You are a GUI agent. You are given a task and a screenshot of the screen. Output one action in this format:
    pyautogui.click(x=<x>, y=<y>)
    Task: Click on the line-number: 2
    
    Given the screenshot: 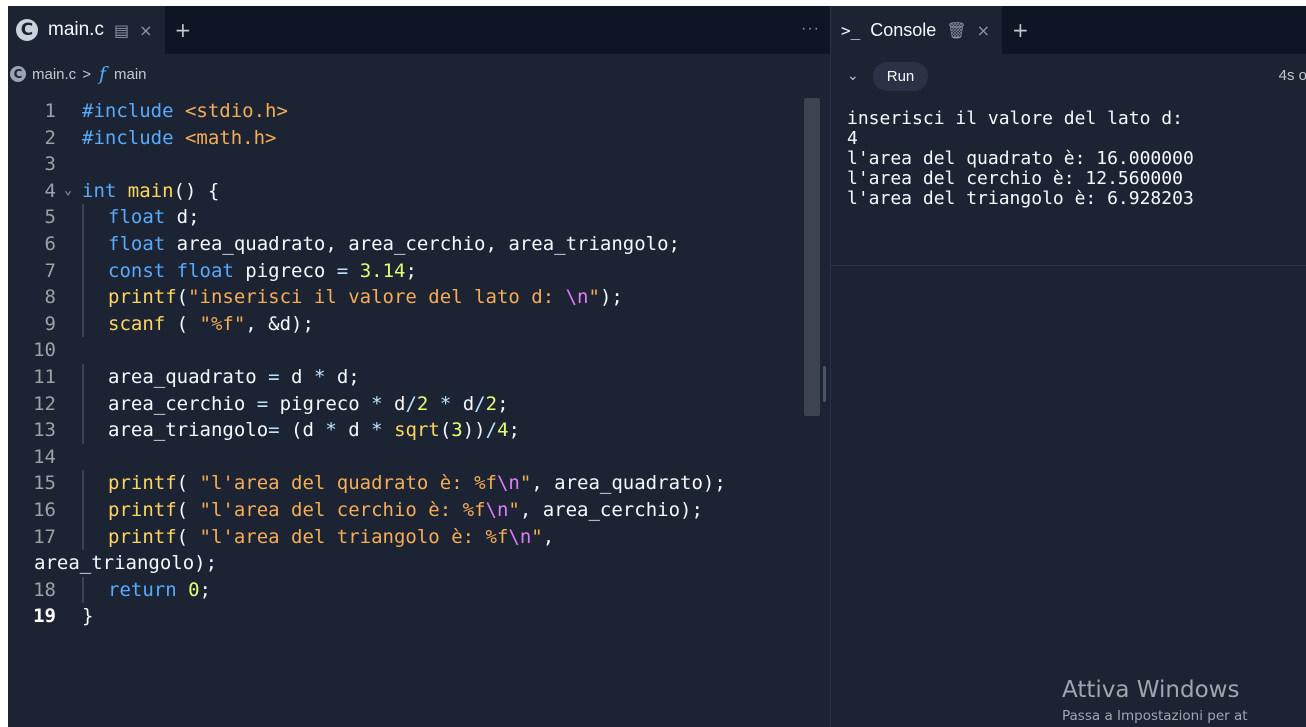 What is the action you would take?
    pyautogui.click(x=50, y=137)
    